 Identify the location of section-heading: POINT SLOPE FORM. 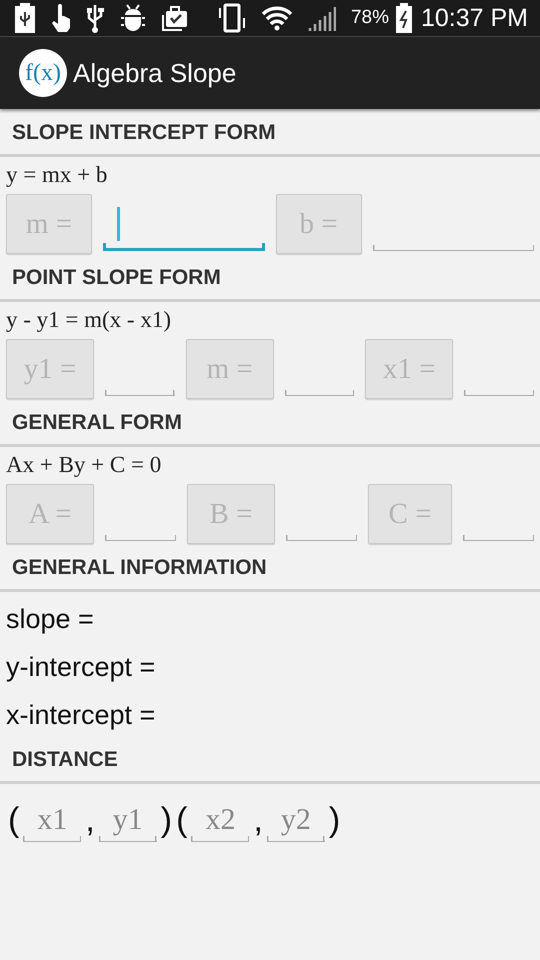
(270, 278).